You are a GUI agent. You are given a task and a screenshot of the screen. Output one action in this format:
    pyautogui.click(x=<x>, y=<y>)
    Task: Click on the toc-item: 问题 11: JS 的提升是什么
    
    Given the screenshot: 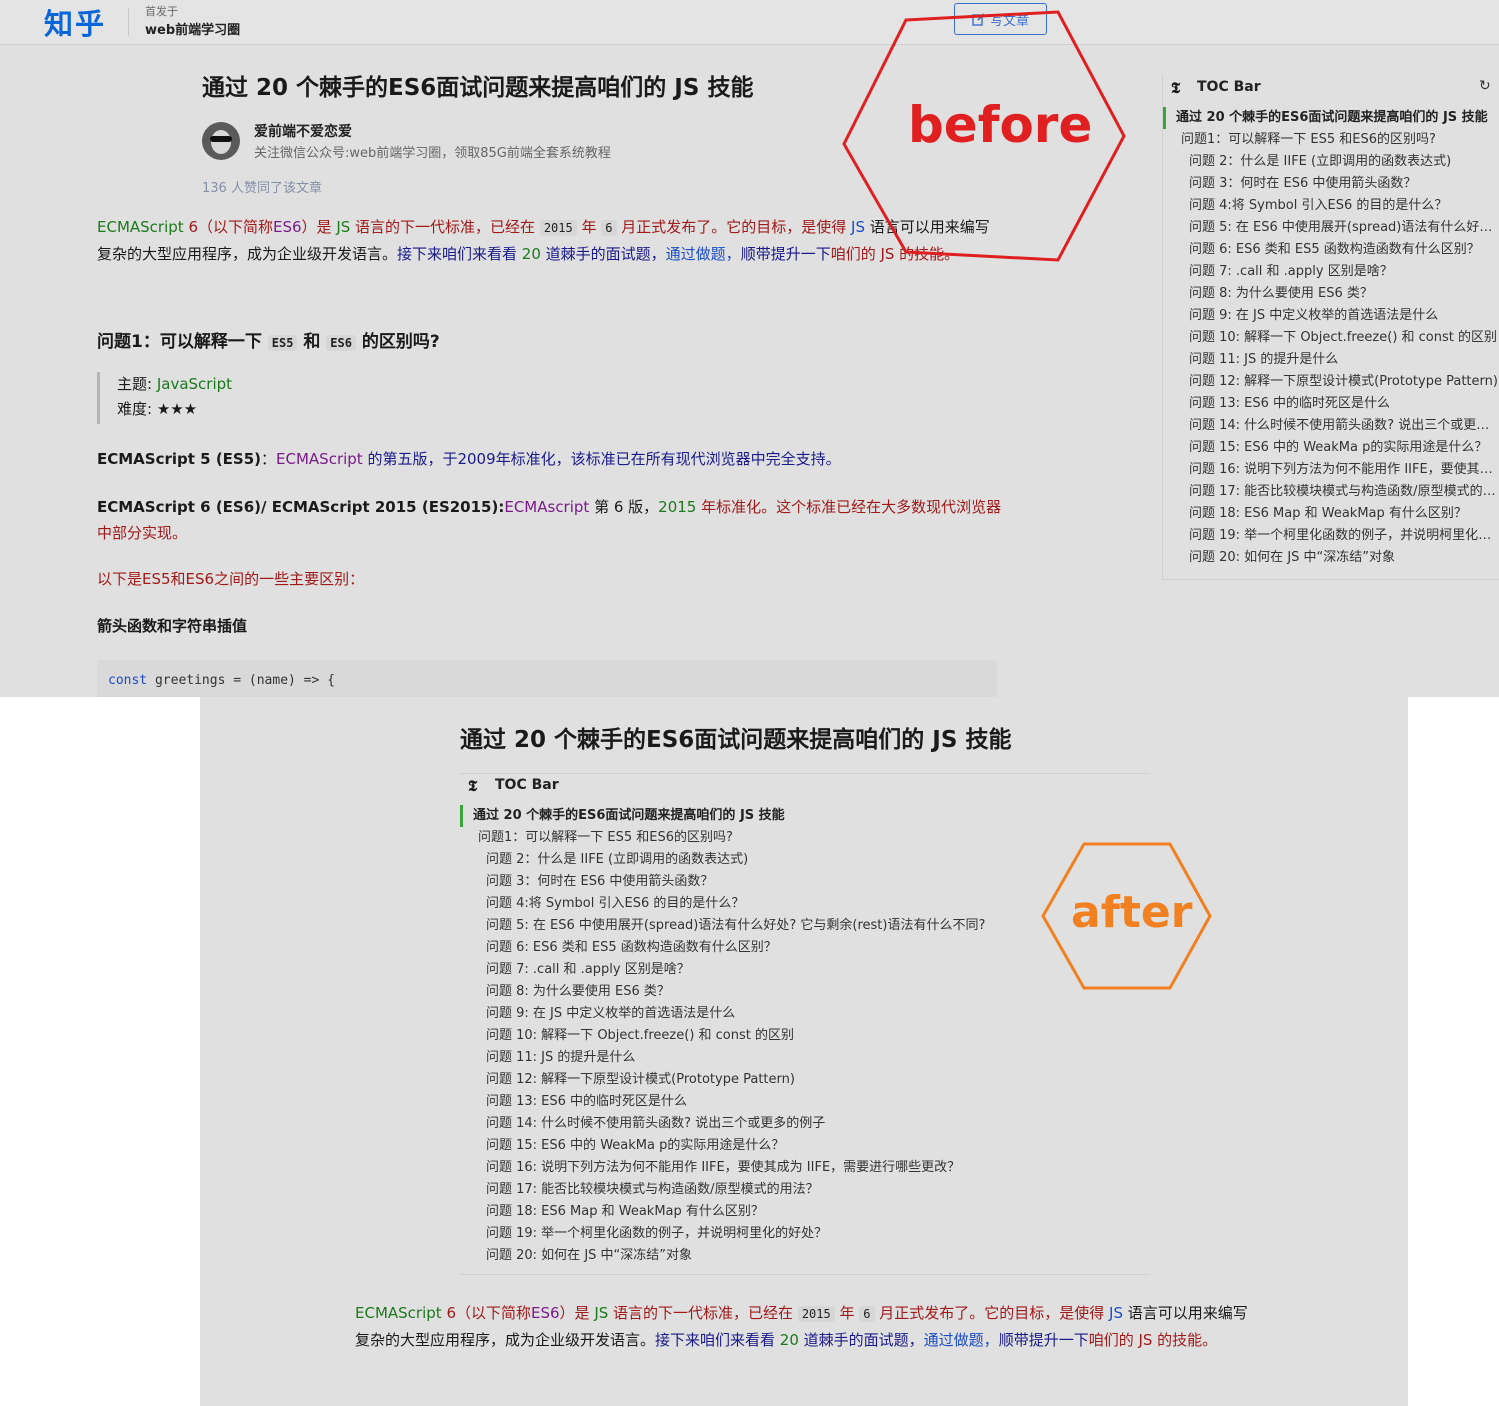 What is the action you would take?
    pyautogui.click(x=1331, y=360)
    